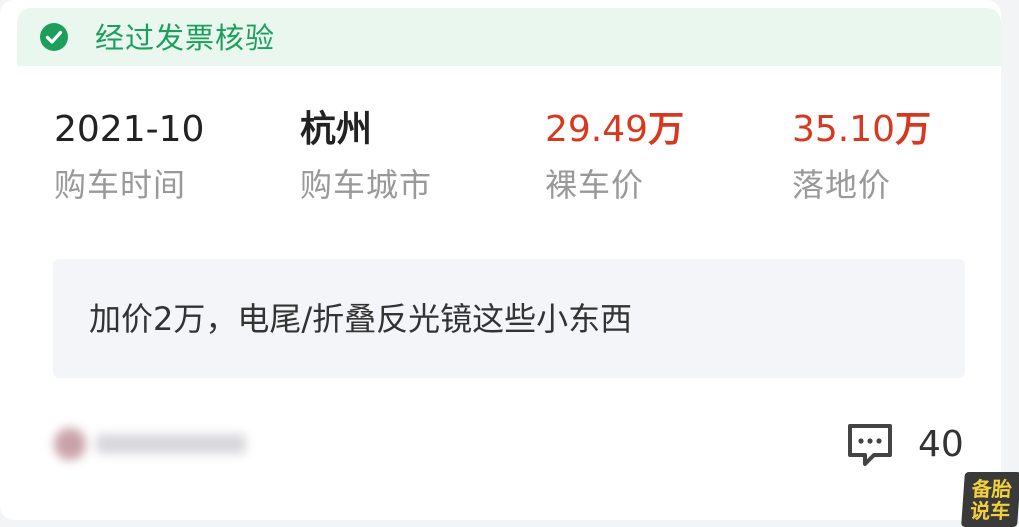 This screenshot has height=527, width=1019. Describe the element at coordinates (861, 156) in the screenshot. I see `stat-total-price: 35.10万 落地价` at that location.